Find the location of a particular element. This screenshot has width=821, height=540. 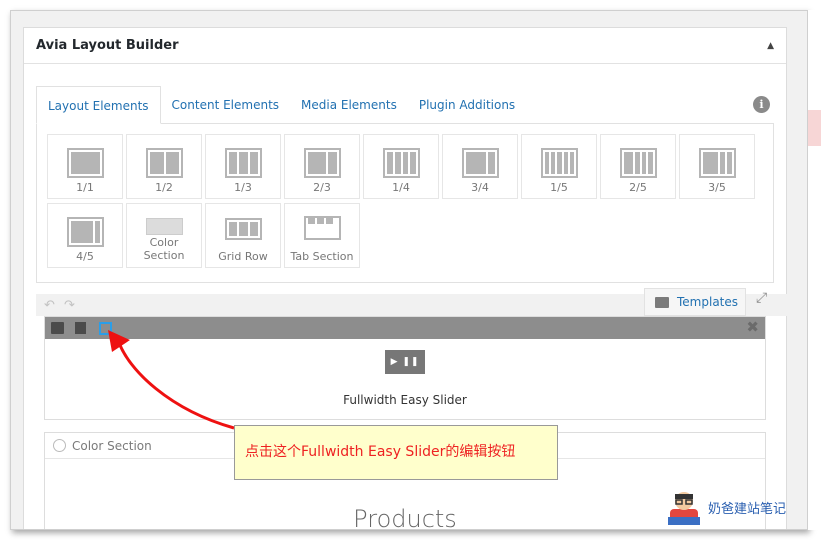

tab-plugin-additions: Plugin Additions is located at coordinates (467, 105).